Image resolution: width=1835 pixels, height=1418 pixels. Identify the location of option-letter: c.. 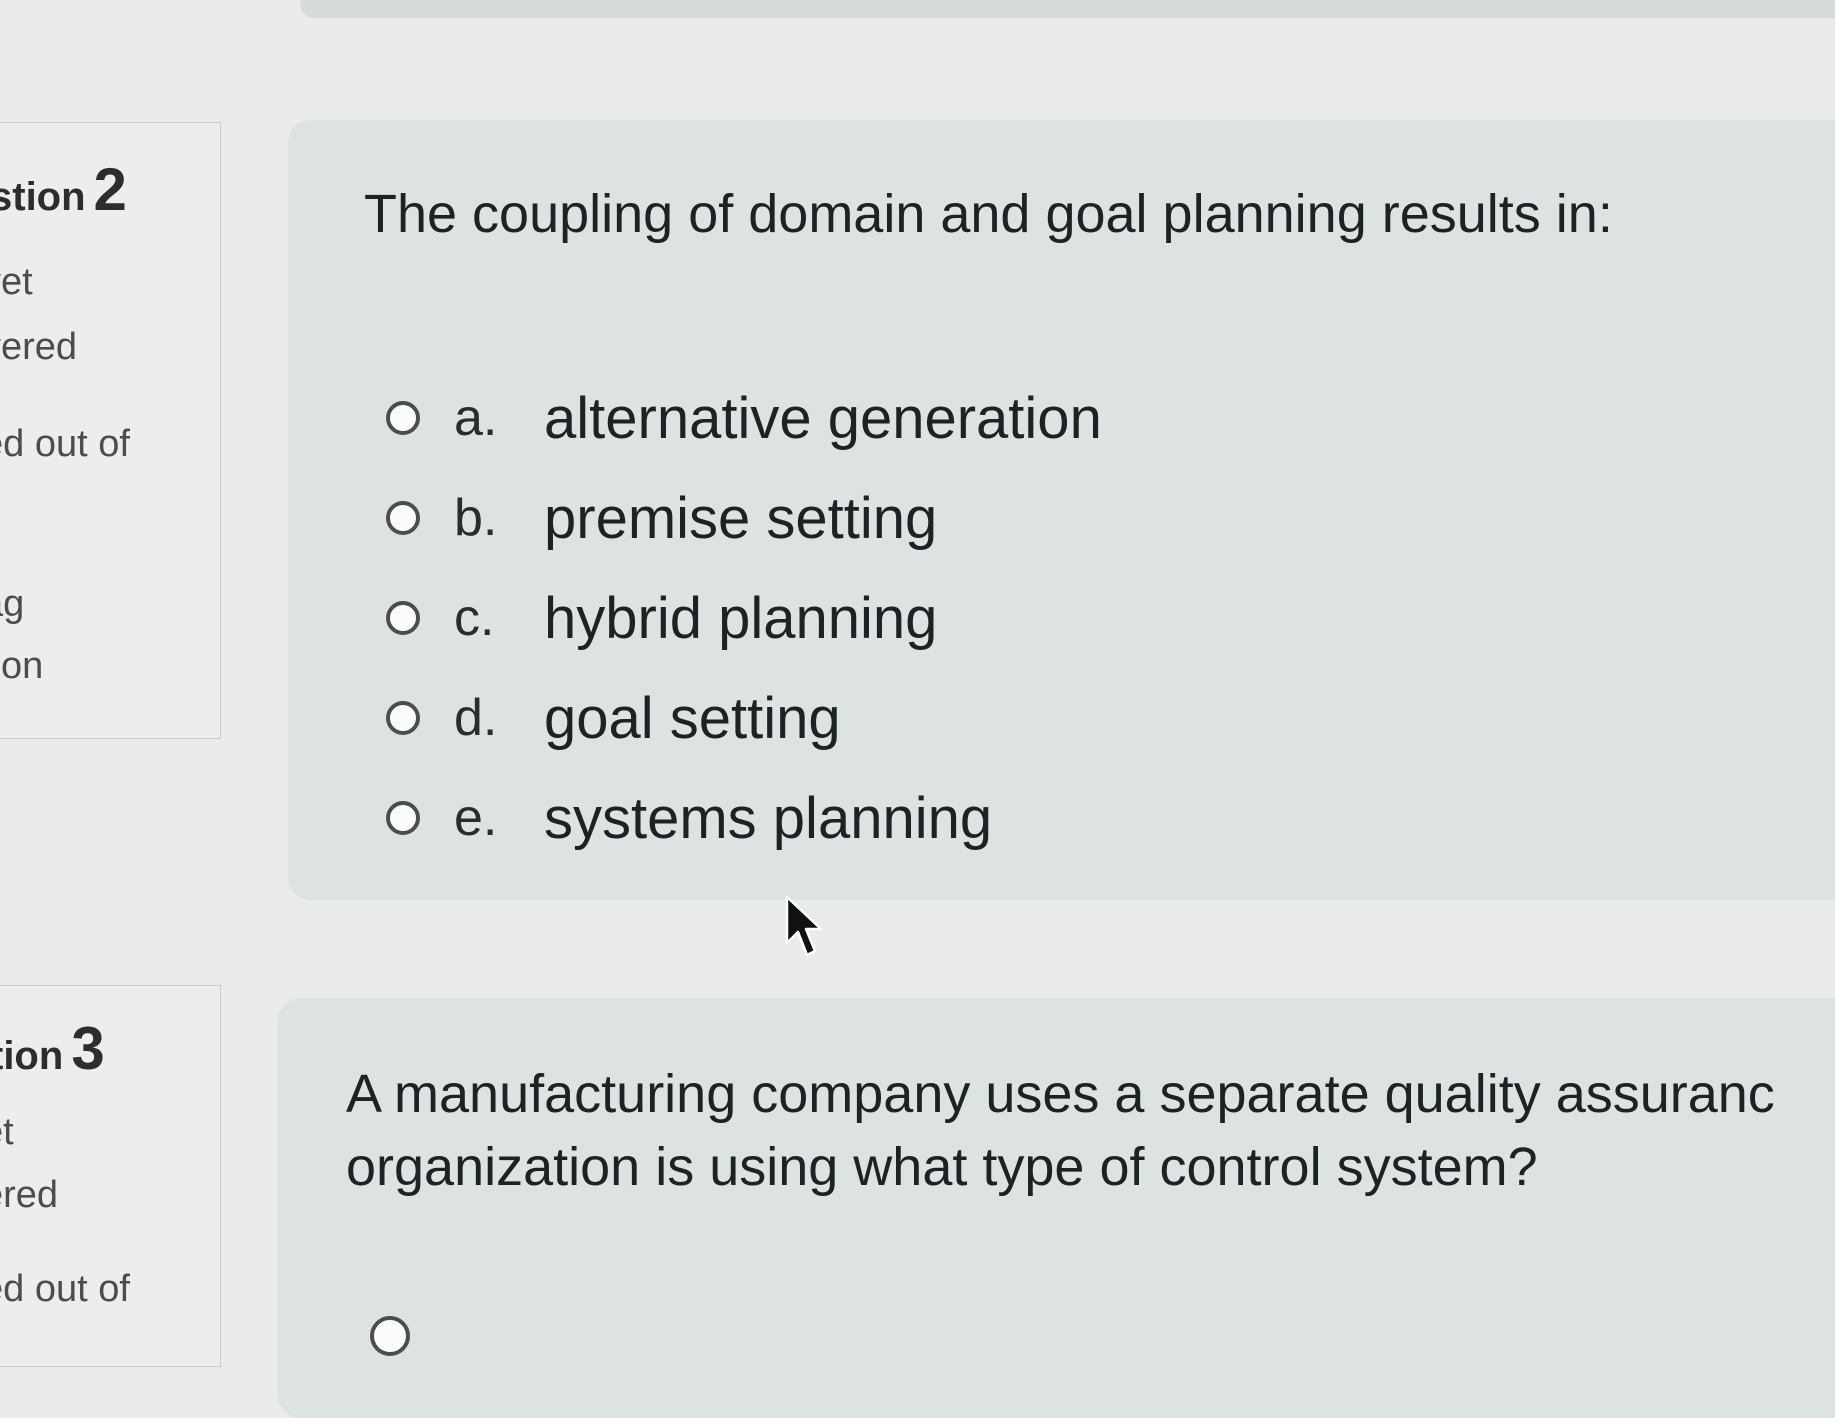
(474, 618).